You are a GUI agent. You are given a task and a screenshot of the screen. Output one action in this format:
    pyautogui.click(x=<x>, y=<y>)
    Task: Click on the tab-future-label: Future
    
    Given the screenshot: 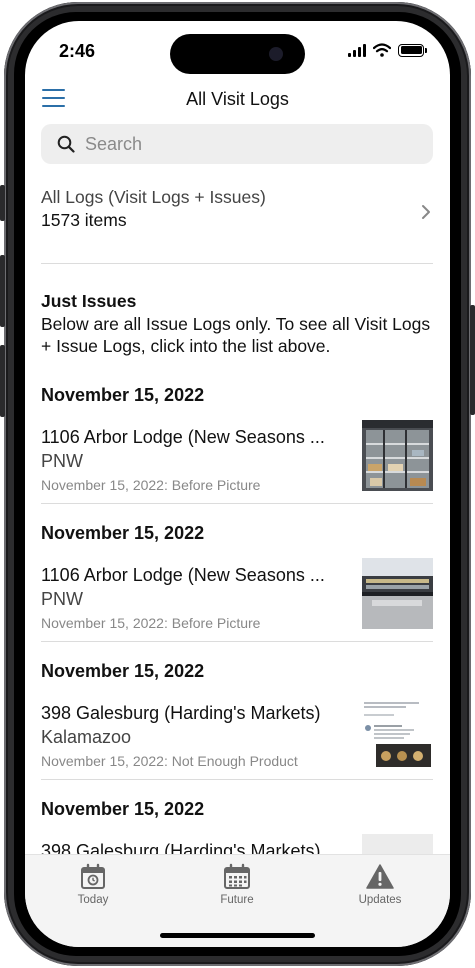 What is the action you would take?
    pyautogui.click(x=237, y=900)
    